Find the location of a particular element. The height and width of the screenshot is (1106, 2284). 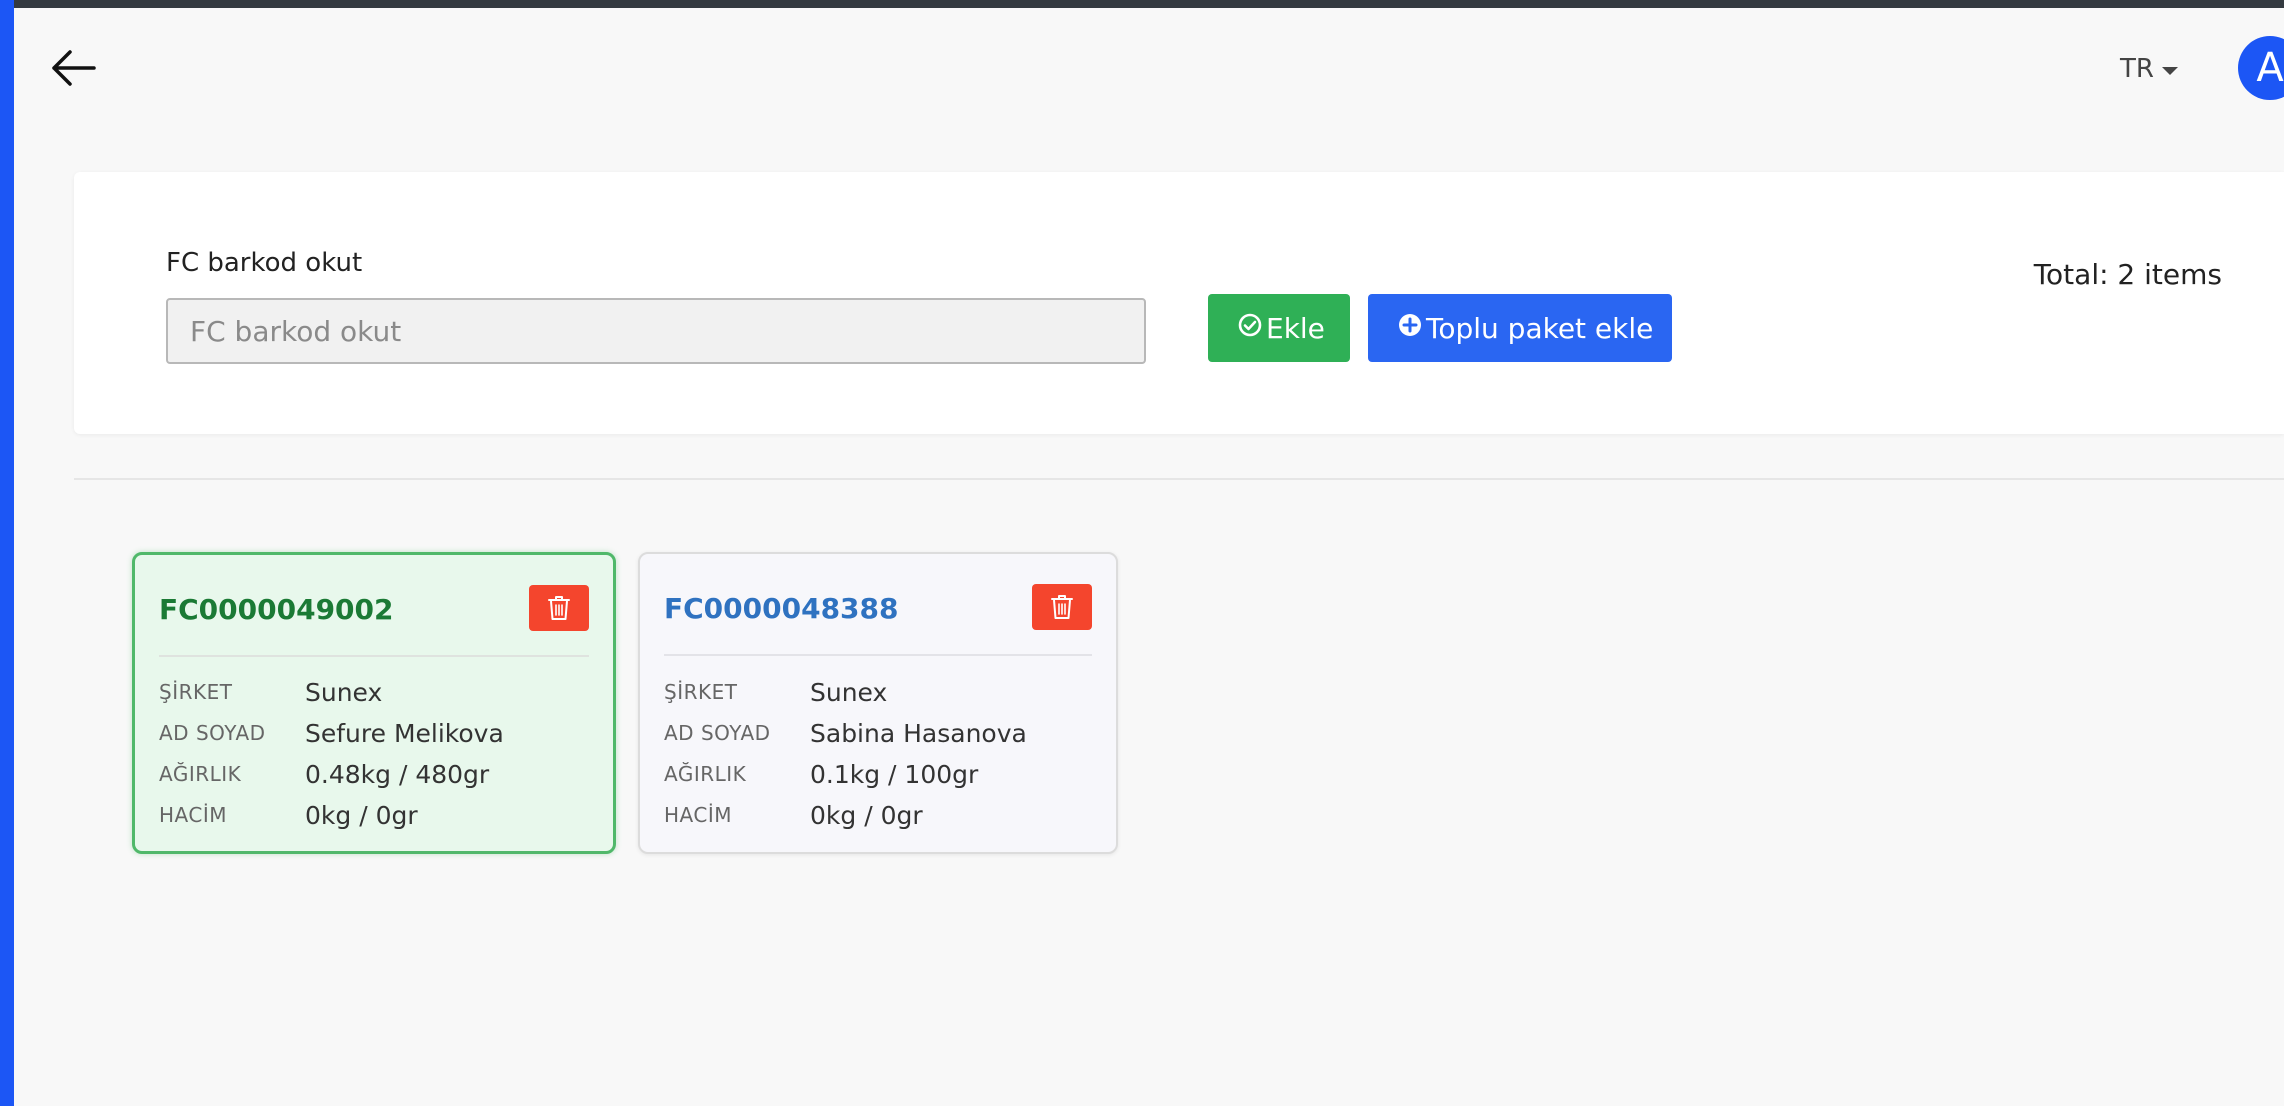

card-row-name: AD SOYAD Sefure Melikova is located at coordinates (331, 733).